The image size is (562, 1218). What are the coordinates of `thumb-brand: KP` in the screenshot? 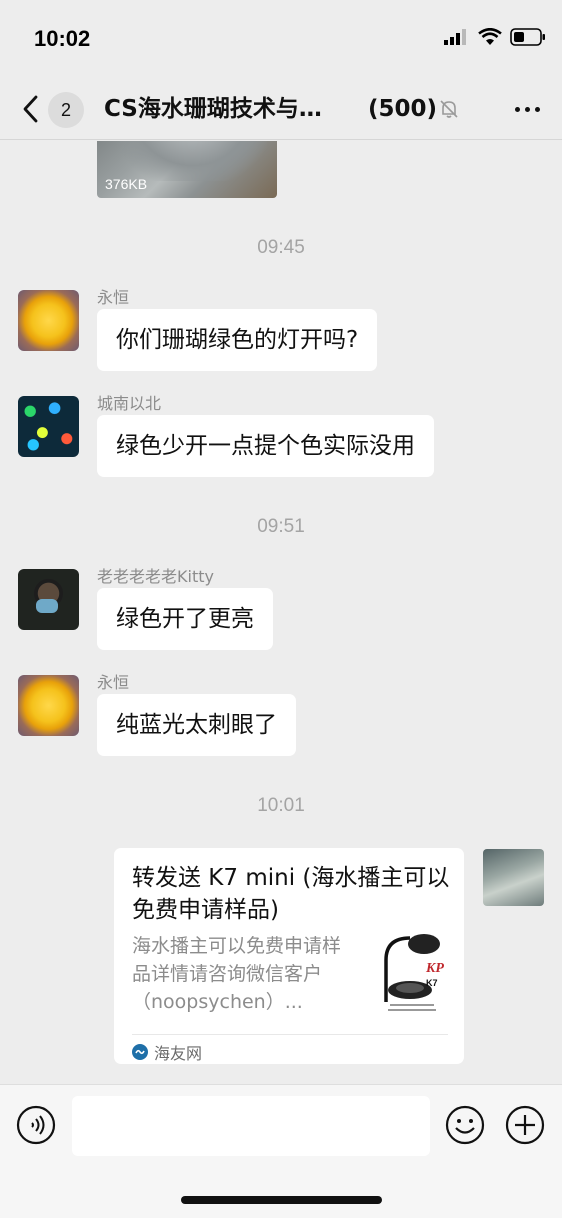 It's located at (434, 968).